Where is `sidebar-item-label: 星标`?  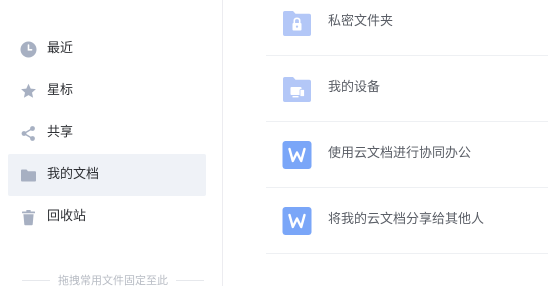
sidebar-item-label: 星标 is located at coordinates (60, 90).